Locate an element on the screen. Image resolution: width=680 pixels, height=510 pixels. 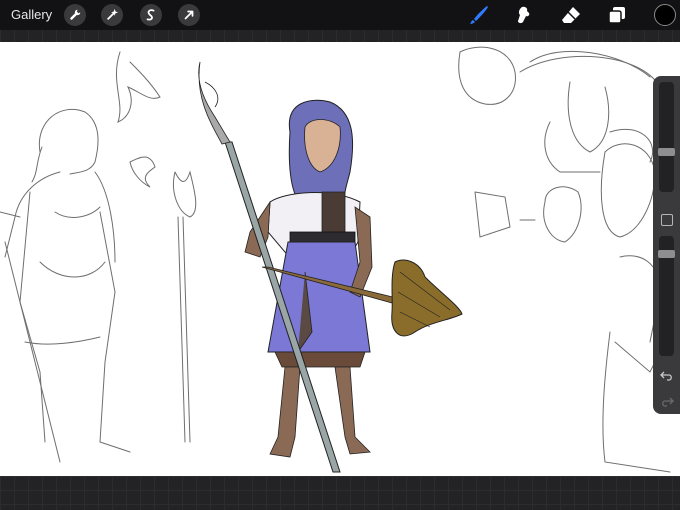
transform-arrow-icon is located at coordinates (189, 15).